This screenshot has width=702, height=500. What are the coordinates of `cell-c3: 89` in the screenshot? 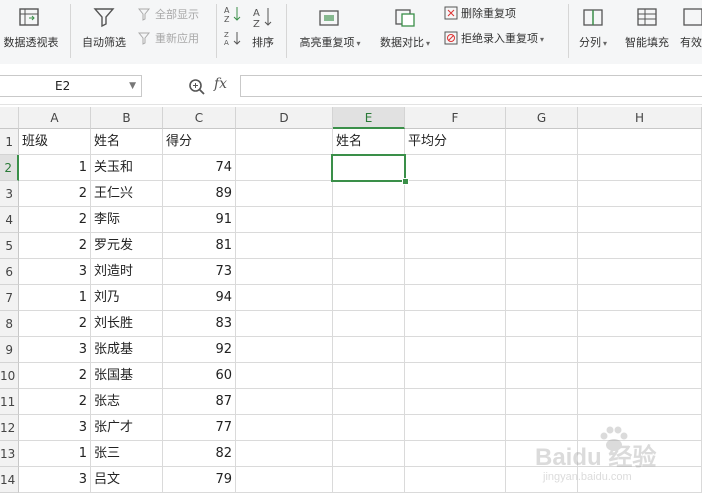 It's located at (199, 194).